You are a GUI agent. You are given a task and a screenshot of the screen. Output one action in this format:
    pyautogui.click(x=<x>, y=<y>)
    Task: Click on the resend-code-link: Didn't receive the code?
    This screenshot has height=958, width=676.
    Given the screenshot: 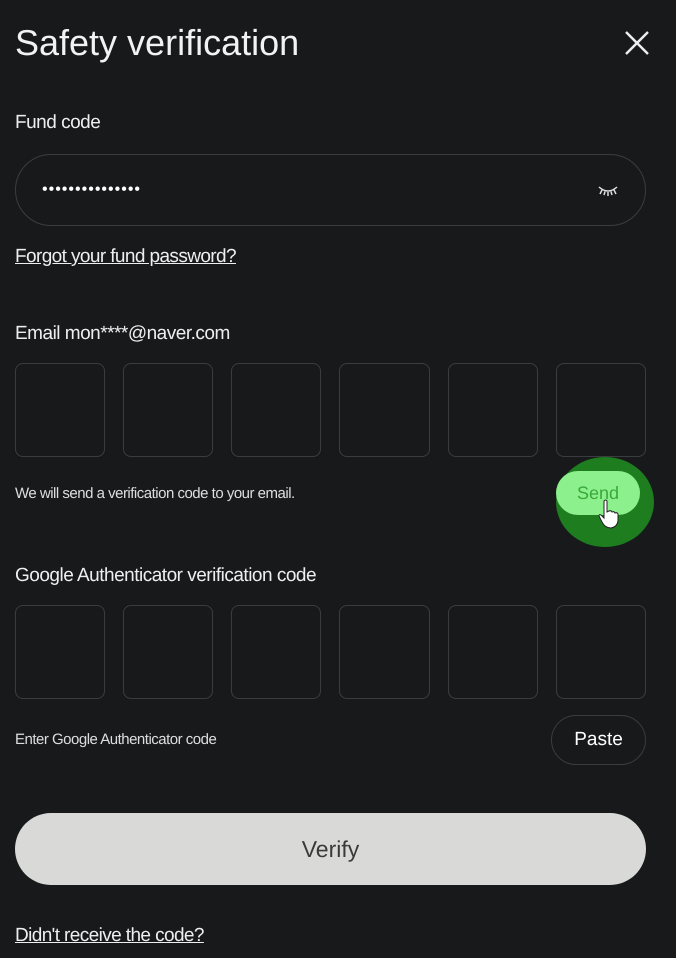 What is the action you would take?
    pyautogui.click(x=109, y=936)
    